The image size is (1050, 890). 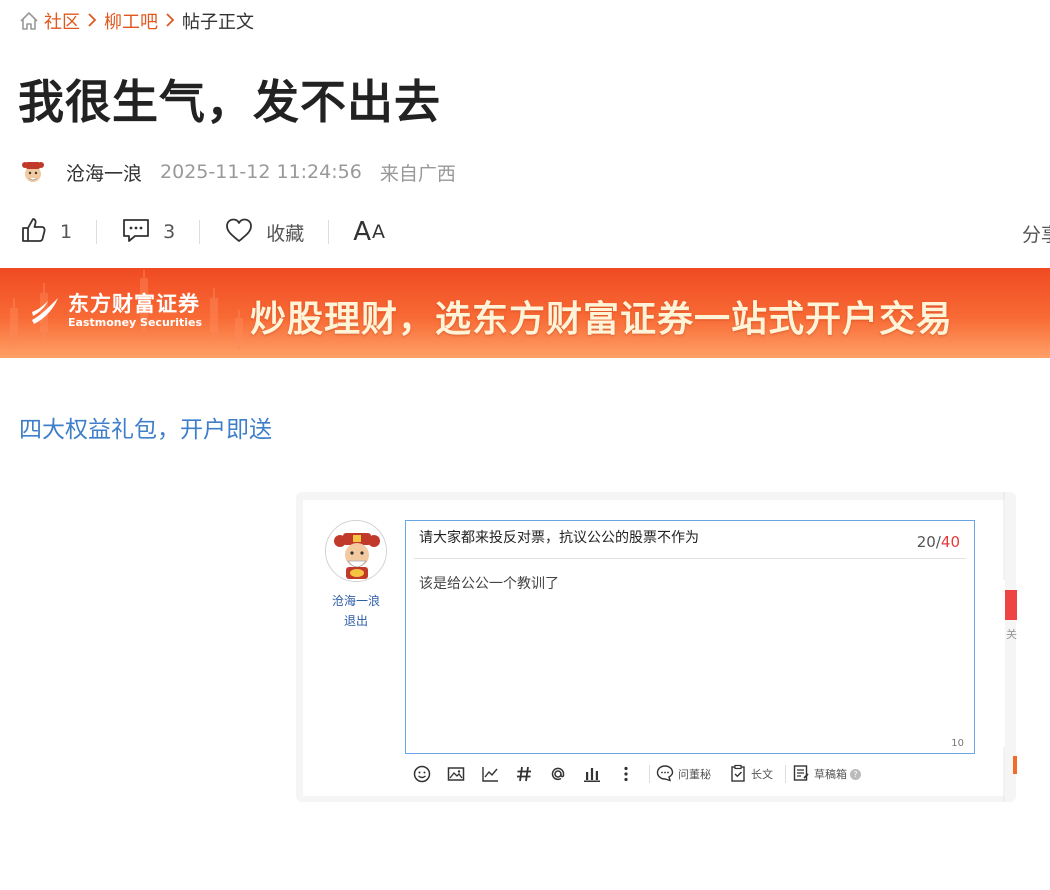 I want to click on at-mention-icon, so click(x=558, y=774).